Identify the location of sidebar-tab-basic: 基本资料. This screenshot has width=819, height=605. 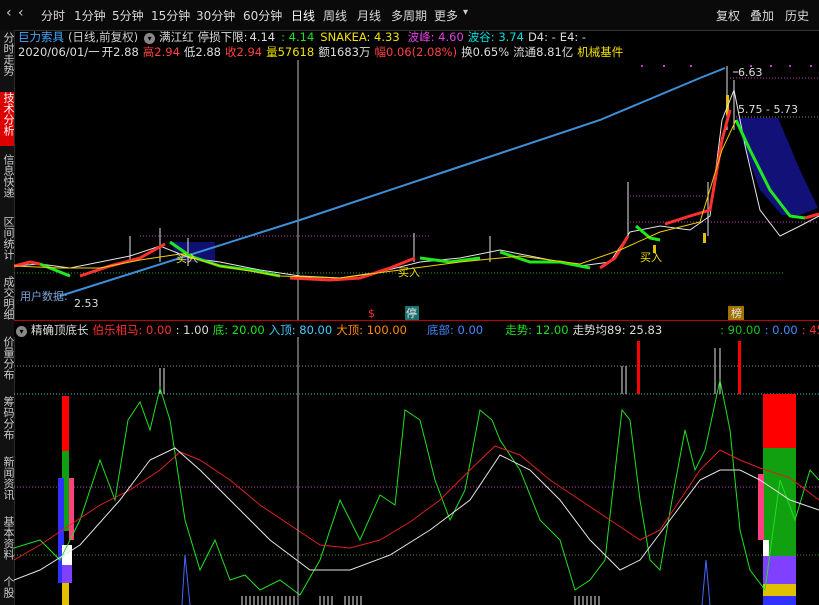
(7, 543).